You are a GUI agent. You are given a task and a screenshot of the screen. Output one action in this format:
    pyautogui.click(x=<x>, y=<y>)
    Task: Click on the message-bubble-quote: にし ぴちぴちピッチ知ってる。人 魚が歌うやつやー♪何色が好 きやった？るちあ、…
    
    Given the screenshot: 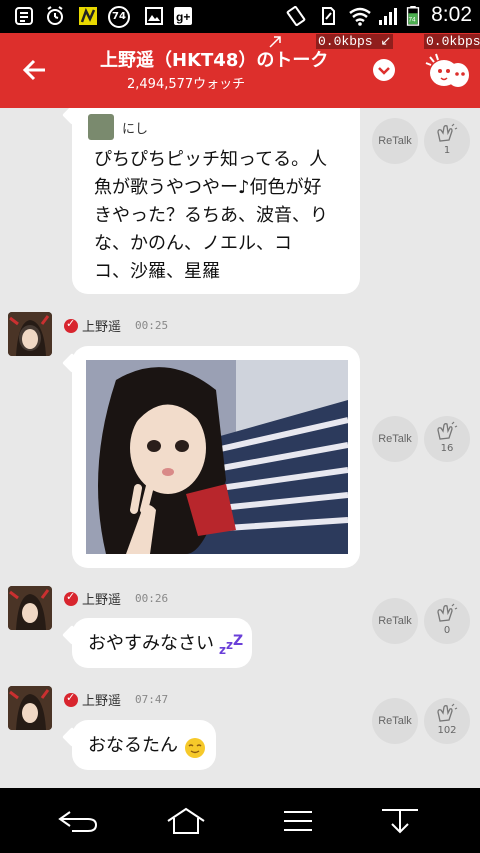 What is the action you would take?
    pyautogui.click(x=216, y=201)
    